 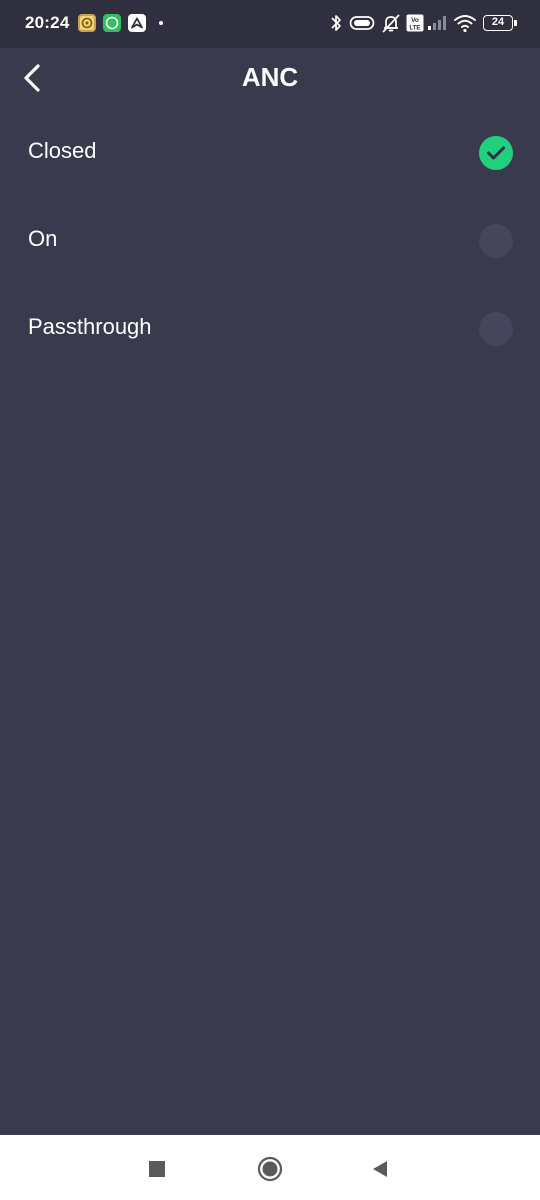 I want to click on battery-level: 24, so click(x=498, y=22).